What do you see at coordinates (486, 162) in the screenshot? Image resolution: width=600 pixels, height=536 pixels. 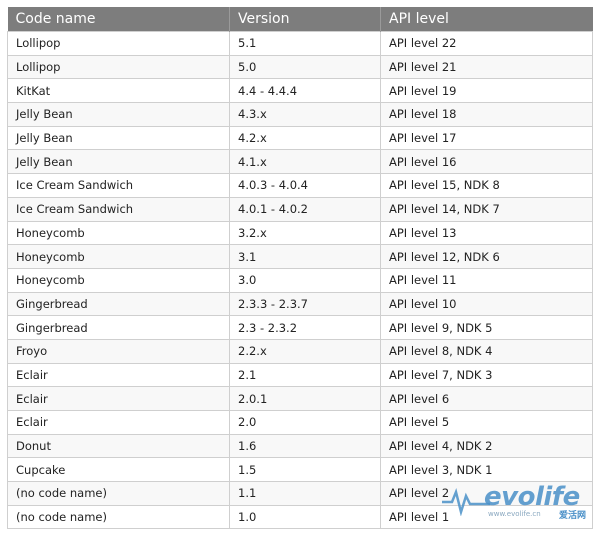 I see `cell-api-level: API level 16` at bounding box center [486, 162].